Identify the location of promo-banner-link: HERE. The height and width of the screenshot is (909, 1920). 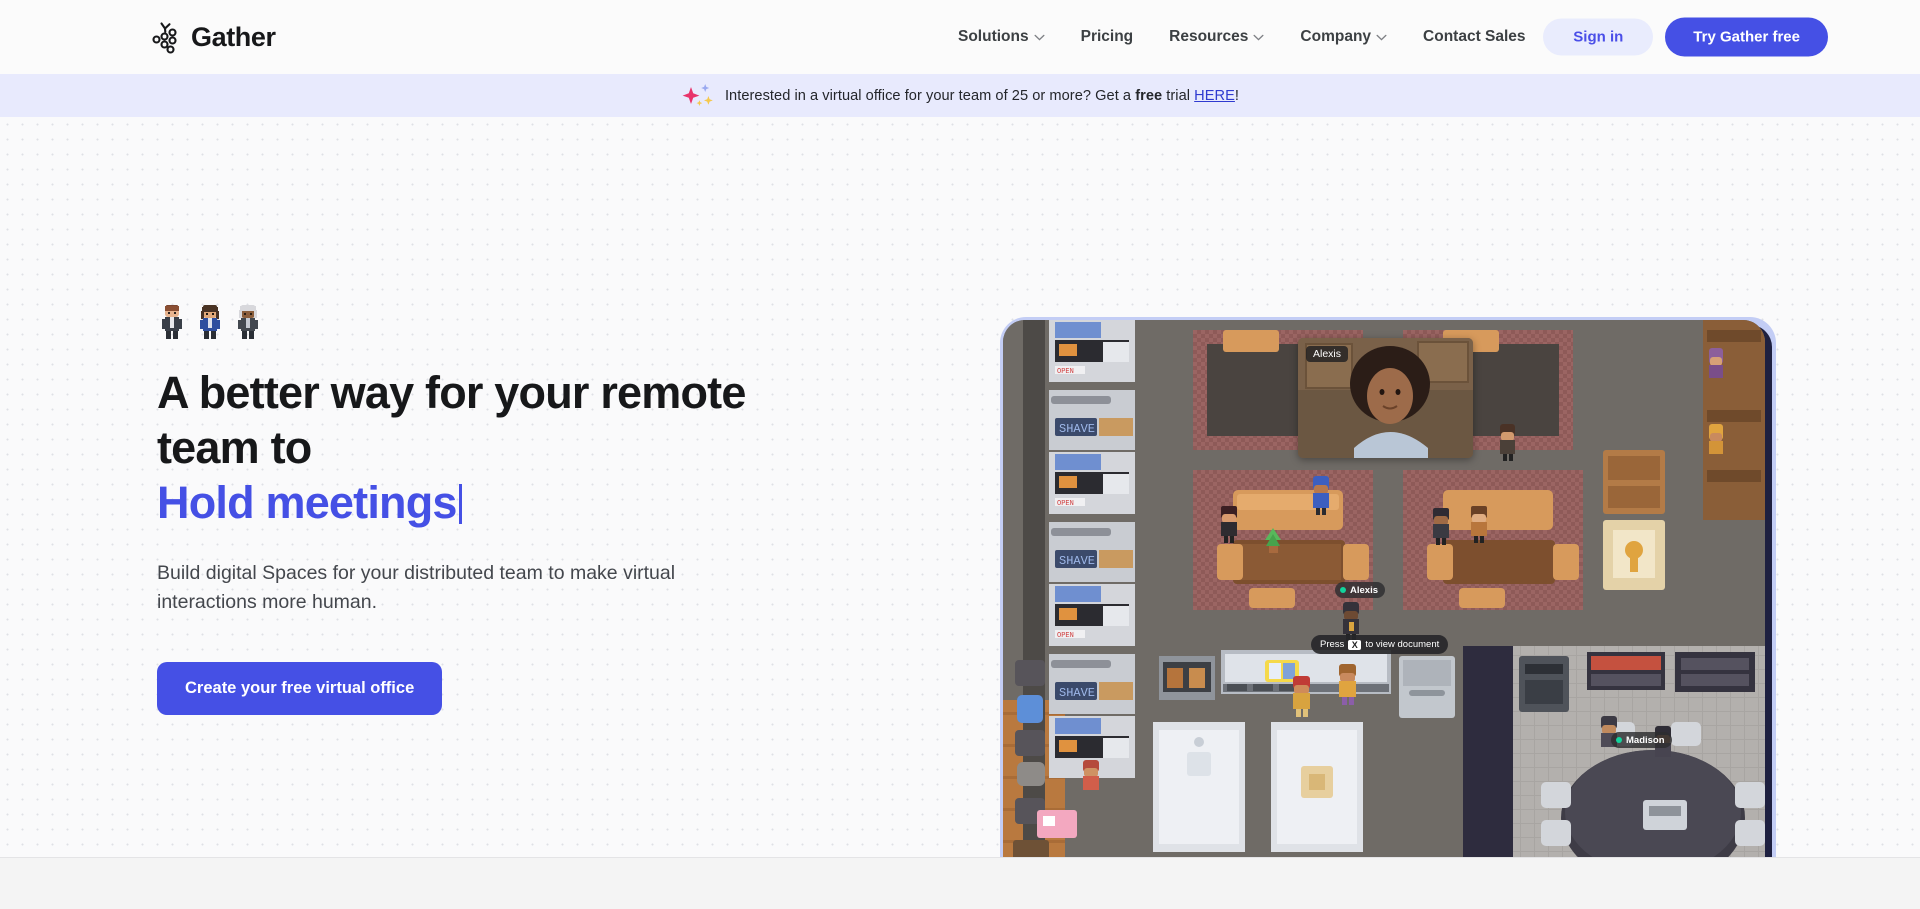
(1214, 96).